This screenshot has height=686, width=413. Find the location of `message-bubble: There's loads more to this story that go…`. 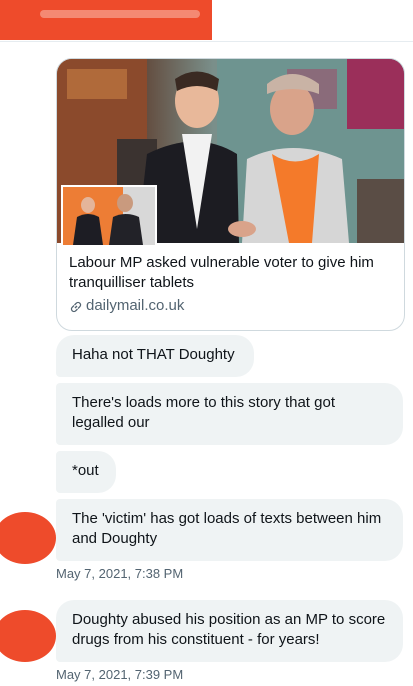

message-bubble: There's loads more to this story that go… is located at coordinates (229, 414).